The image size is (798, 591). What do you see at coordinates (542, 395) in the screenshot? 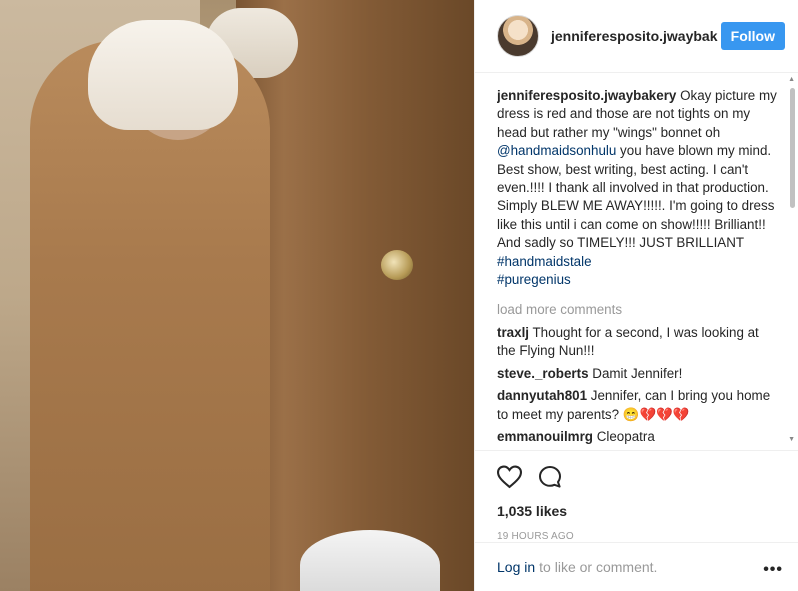
I see `comment-author: dannyutah801` at bounding box center [542, 395].